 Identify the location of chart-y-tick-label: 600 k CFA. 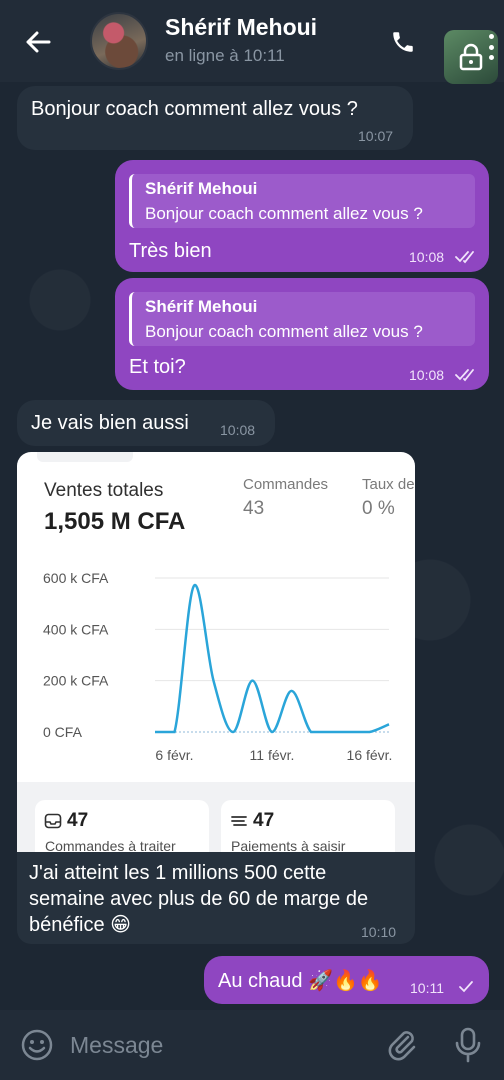
(76, 578).